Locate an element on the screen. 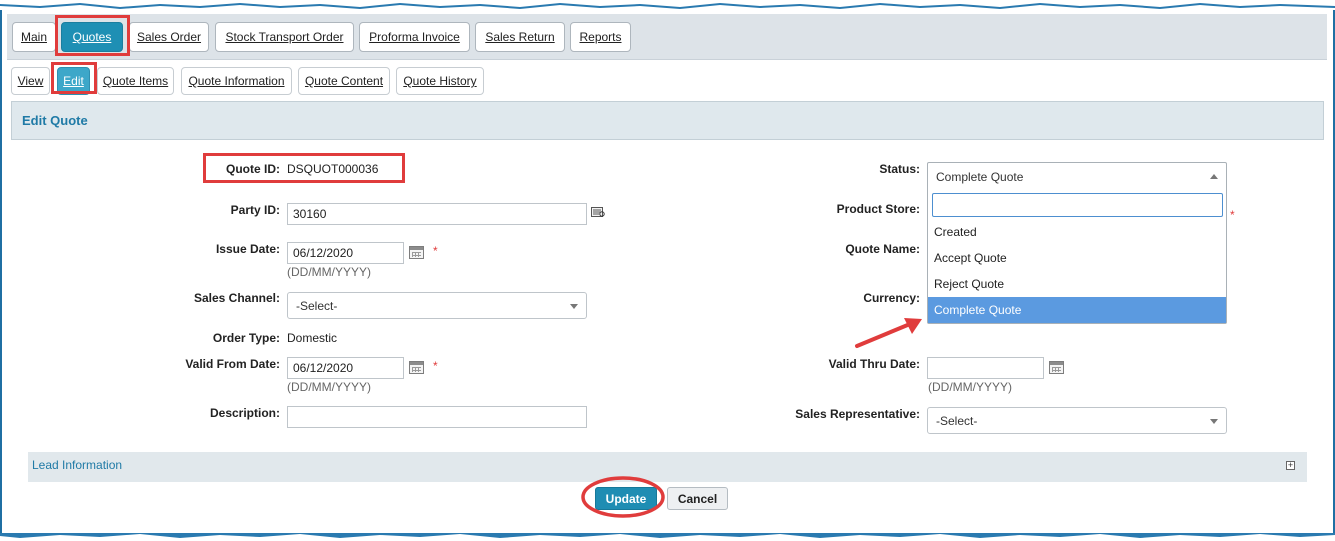 The height and width of the screenshot is (541, 1335). status-select: Complete Quote is located at coordinates (1077, 177).